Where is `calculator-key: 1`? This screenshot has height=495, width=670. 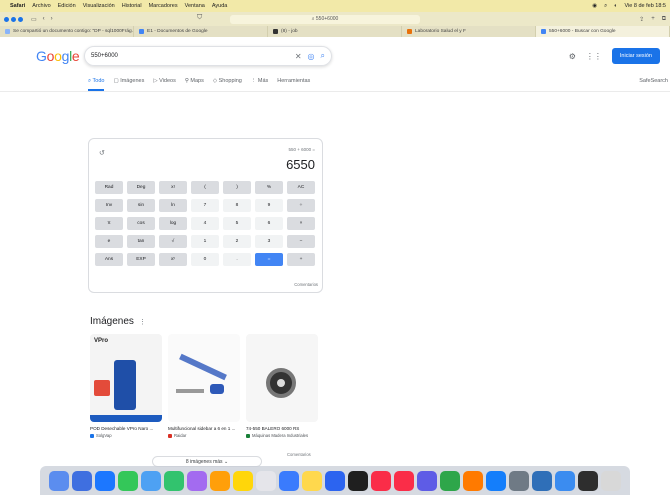 calculator-key: 1 is located at coordinates (205, 241).